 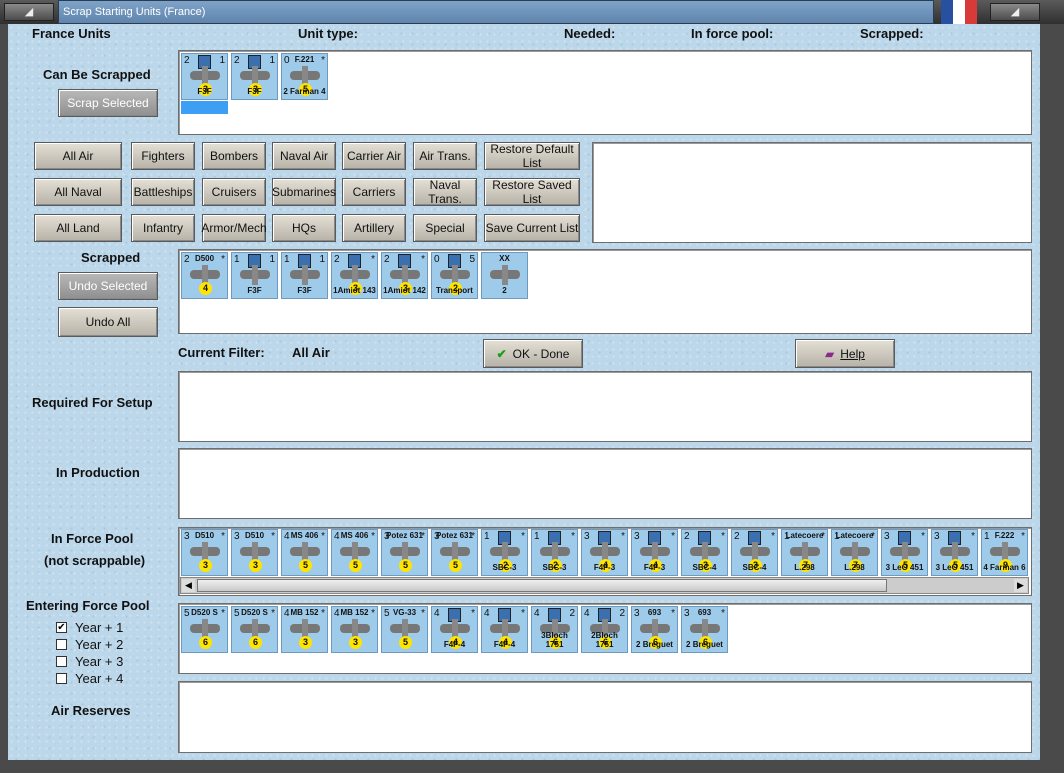 What do you see at coordinates (188, 585) in the screenshot?
I see `scroll-left-arrow-icon: ◀` at bounding box center [188, 585].